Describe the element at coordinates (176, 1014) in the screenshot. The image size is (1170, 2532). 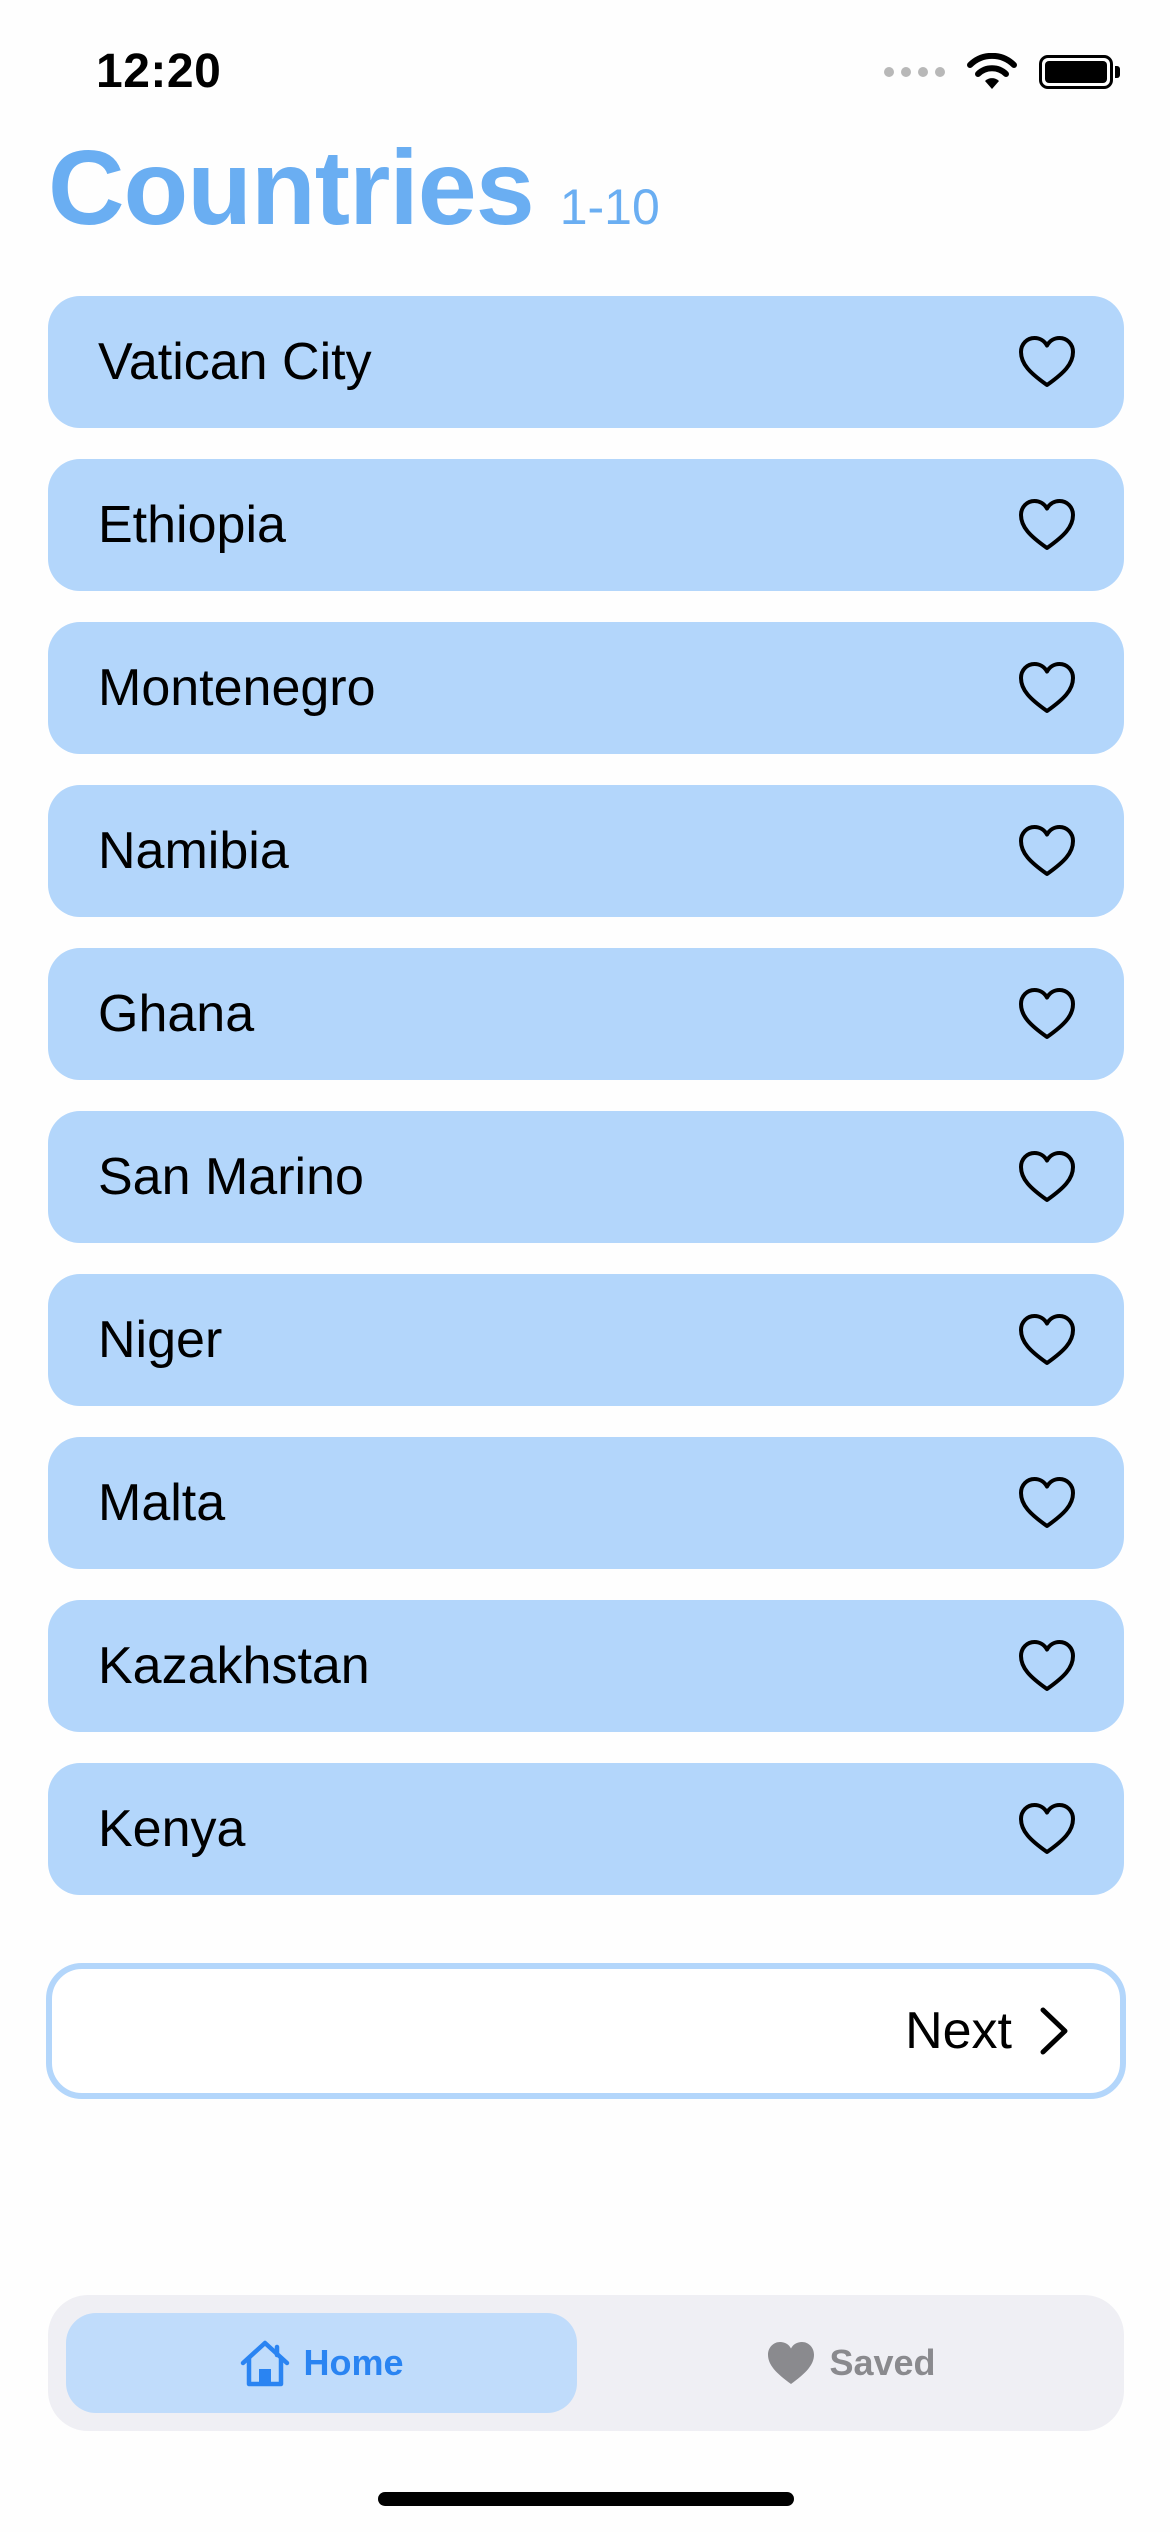
I see `country-name: Ghana` at that location.